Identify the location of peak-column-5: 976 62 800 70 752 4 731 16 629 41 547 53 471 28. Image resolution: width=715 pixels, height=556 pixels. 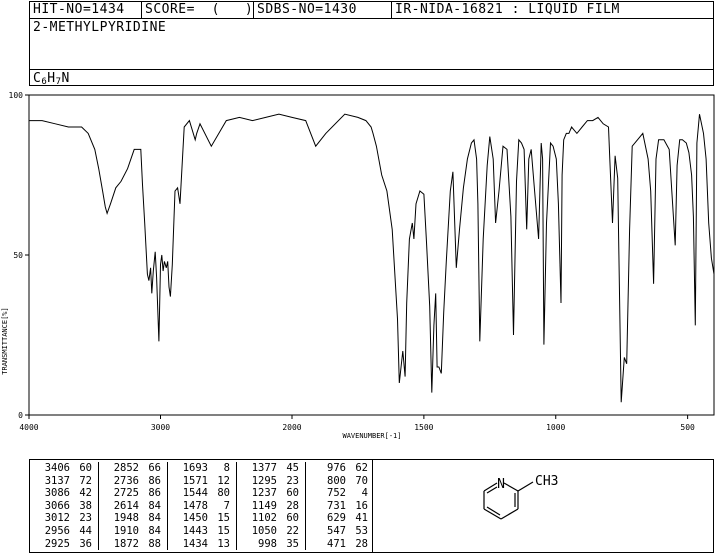
(338, 506).